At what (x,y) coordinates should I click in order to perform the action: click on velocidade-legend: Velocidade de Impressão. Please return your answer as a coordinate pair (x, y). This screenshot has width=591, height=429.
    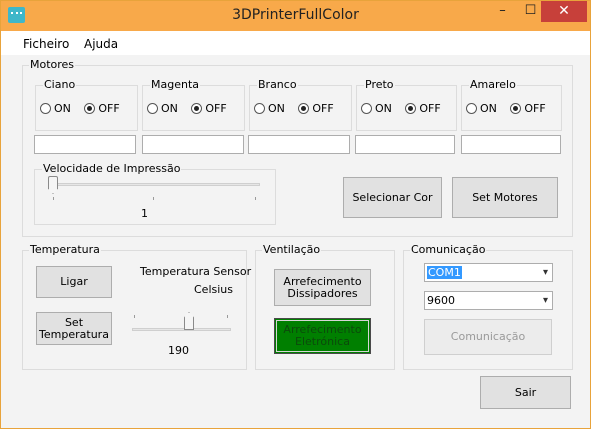
    Looking at the image, I should click on (112, 168).